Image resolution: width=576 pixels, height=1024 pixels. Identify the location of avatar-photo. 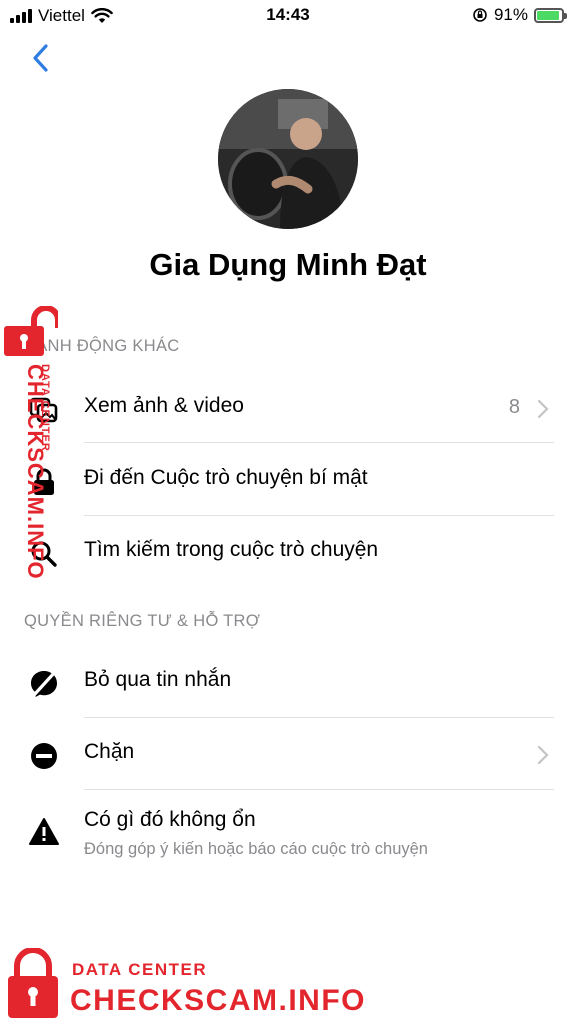
(288, 159).